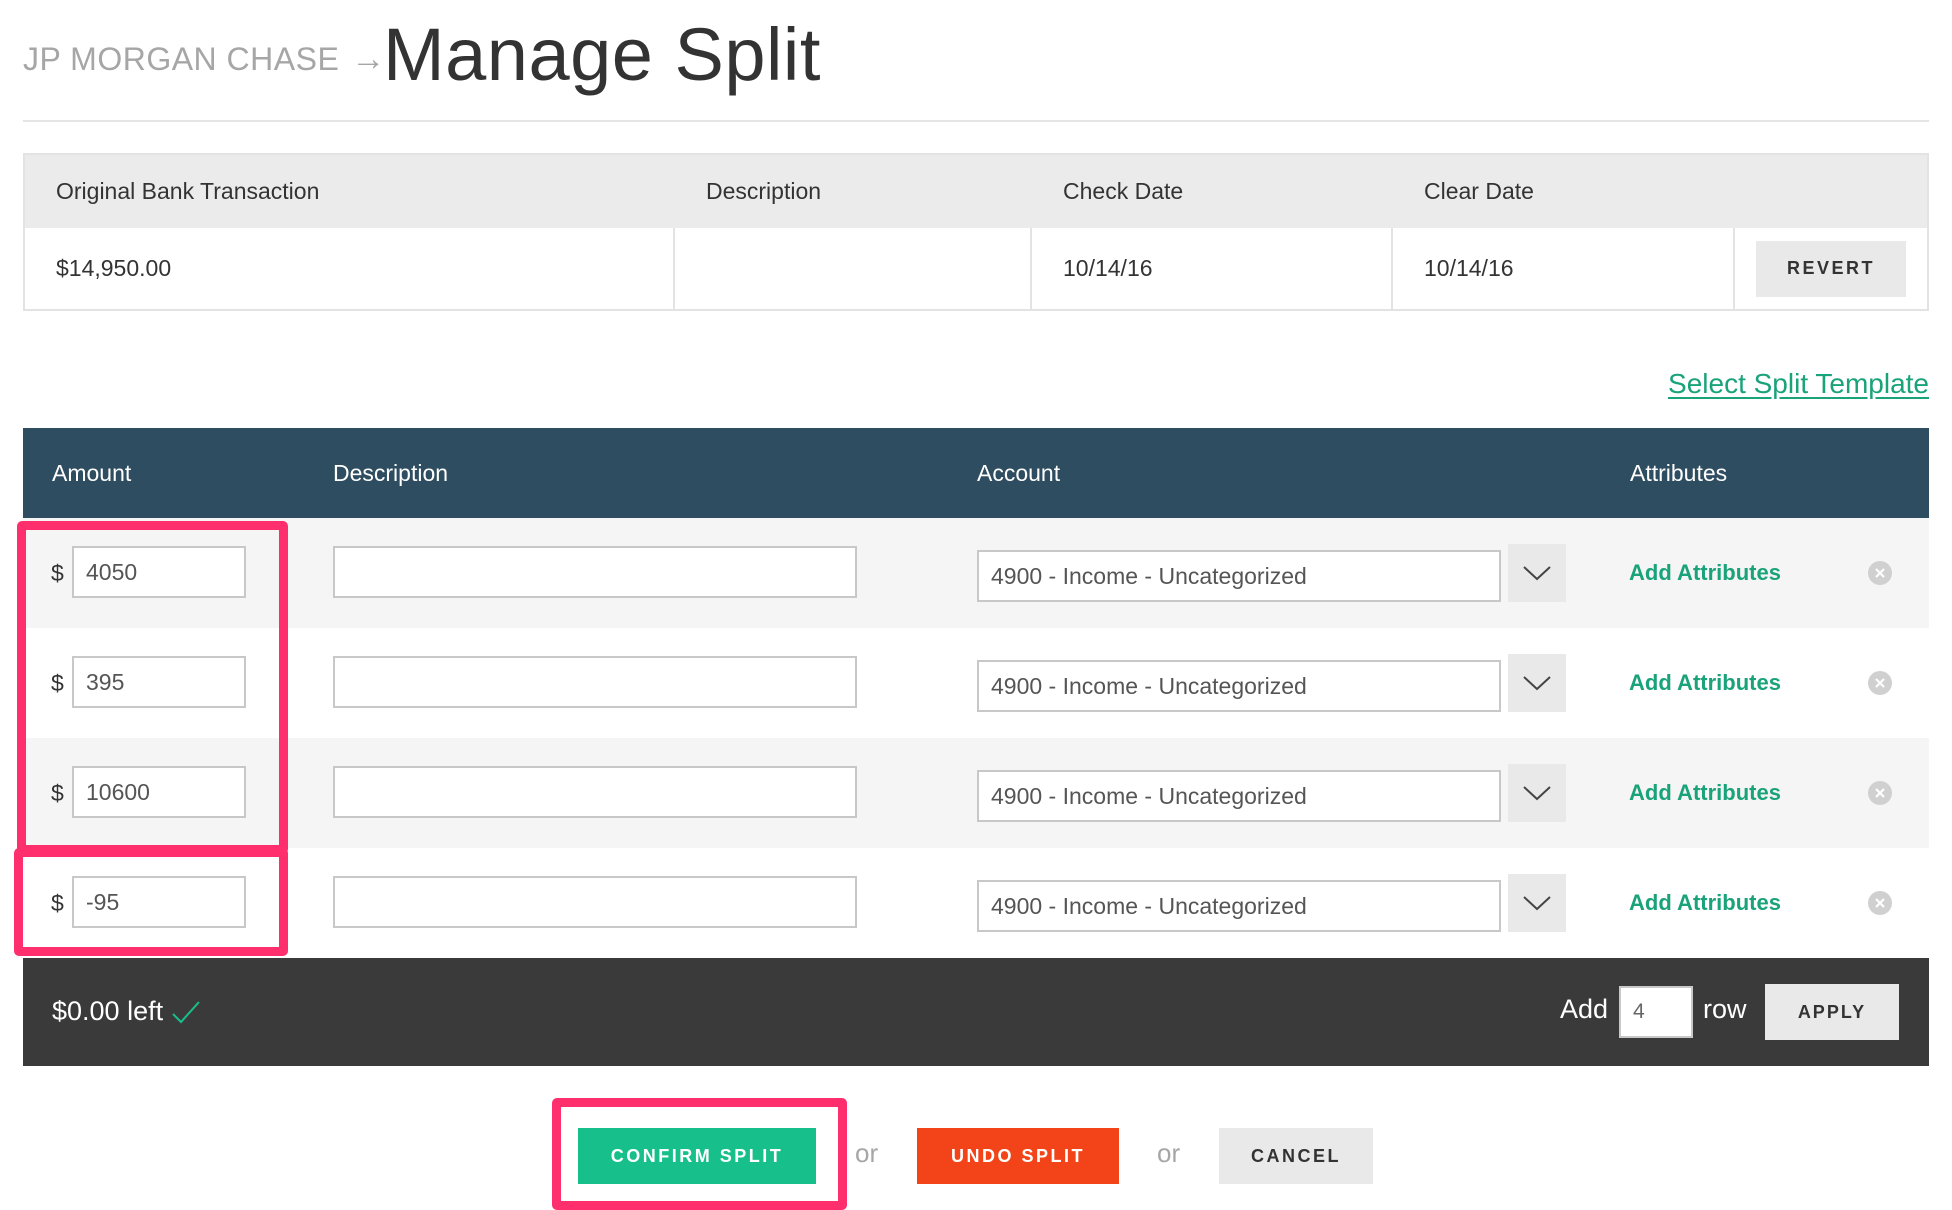 The width and height of the screenshot is (1952, 1210). I want to click on confirm-split-button: CONFIRM SPLIT, so click(697, 1156).